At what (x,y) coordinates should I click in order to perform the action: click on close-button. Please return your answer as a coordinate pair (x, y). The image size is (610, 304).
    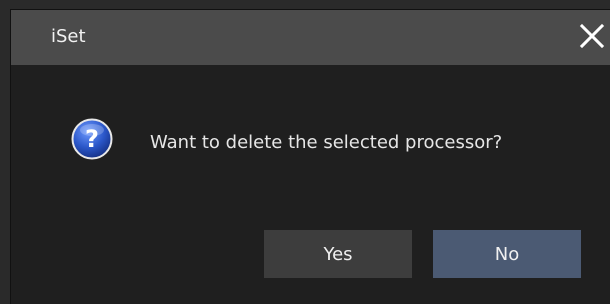
    Looking at the image, I should click on (592, 36).